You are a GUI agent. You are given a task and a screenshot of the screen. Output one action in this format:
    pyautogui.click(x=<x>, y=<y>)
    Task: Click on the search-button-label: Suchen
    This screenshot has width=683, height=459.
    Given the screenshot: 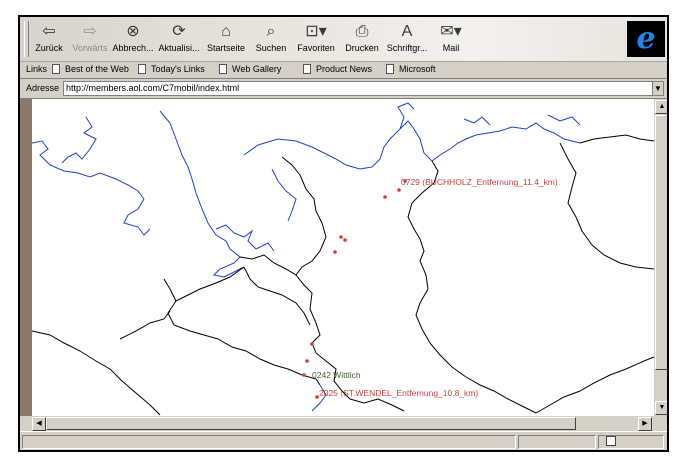 What is the action you would take?
    pyautogui.click(x=271, y=48)
    